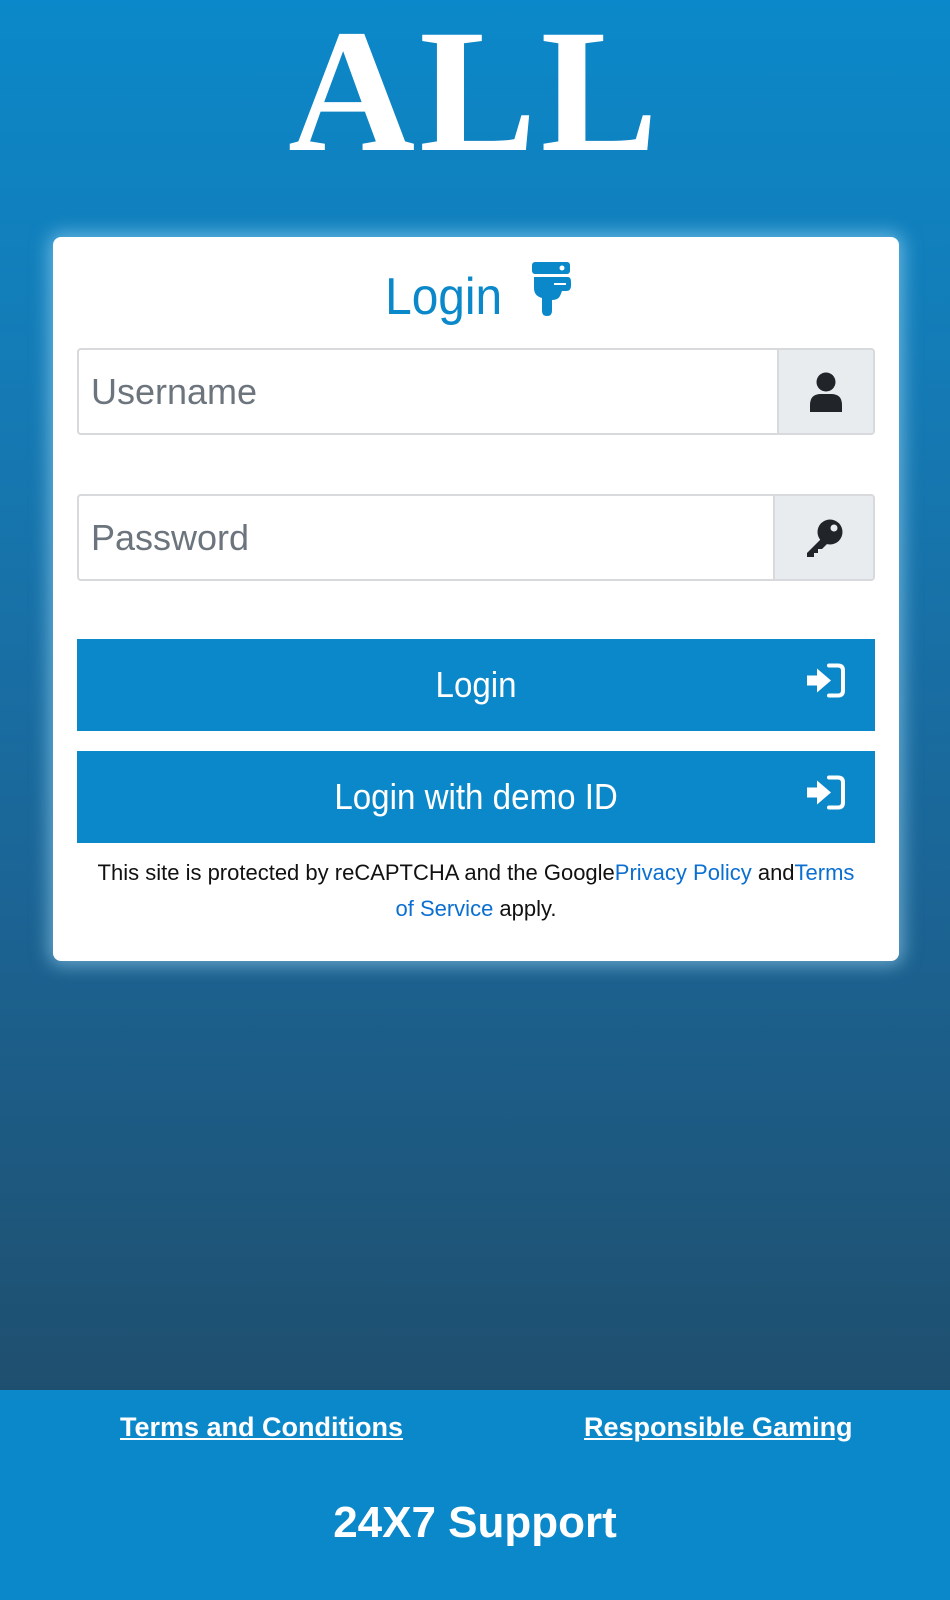  What do you see at coordinates (773, 872) in the screenshot?
I see `recaptcha-middle: and` at bounding box center [773, 872].